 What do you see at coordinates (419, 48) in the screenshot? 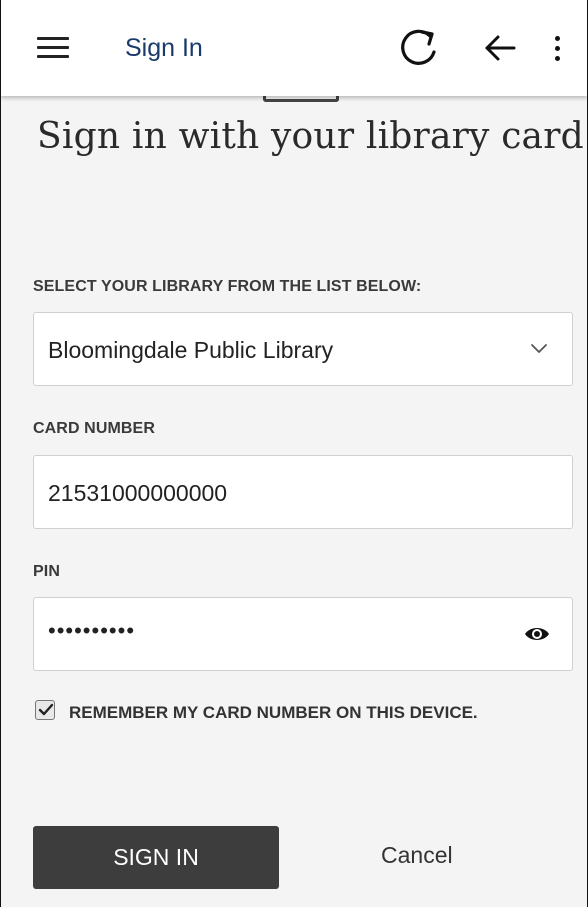
I see `refresh-icon` at bounding box center [419, 48].